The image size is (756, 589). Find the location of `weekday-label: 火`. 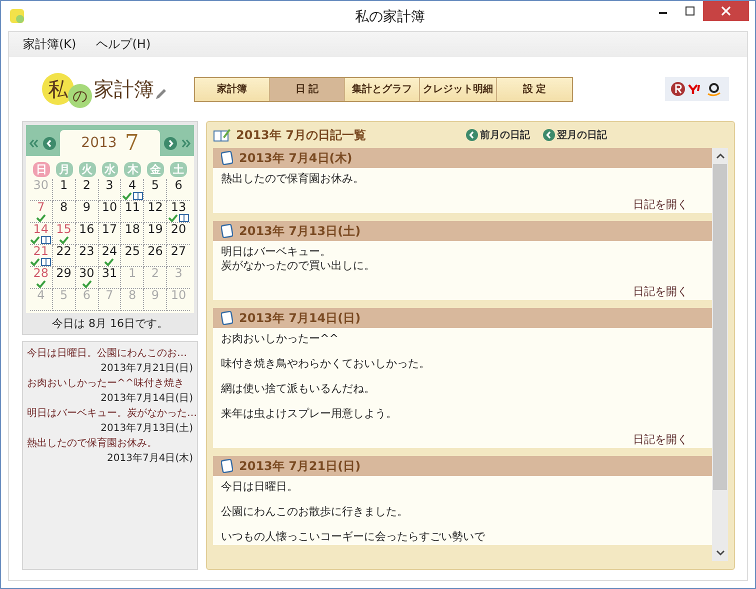

weekday-label: 火 is located at coordinates (87, 169).